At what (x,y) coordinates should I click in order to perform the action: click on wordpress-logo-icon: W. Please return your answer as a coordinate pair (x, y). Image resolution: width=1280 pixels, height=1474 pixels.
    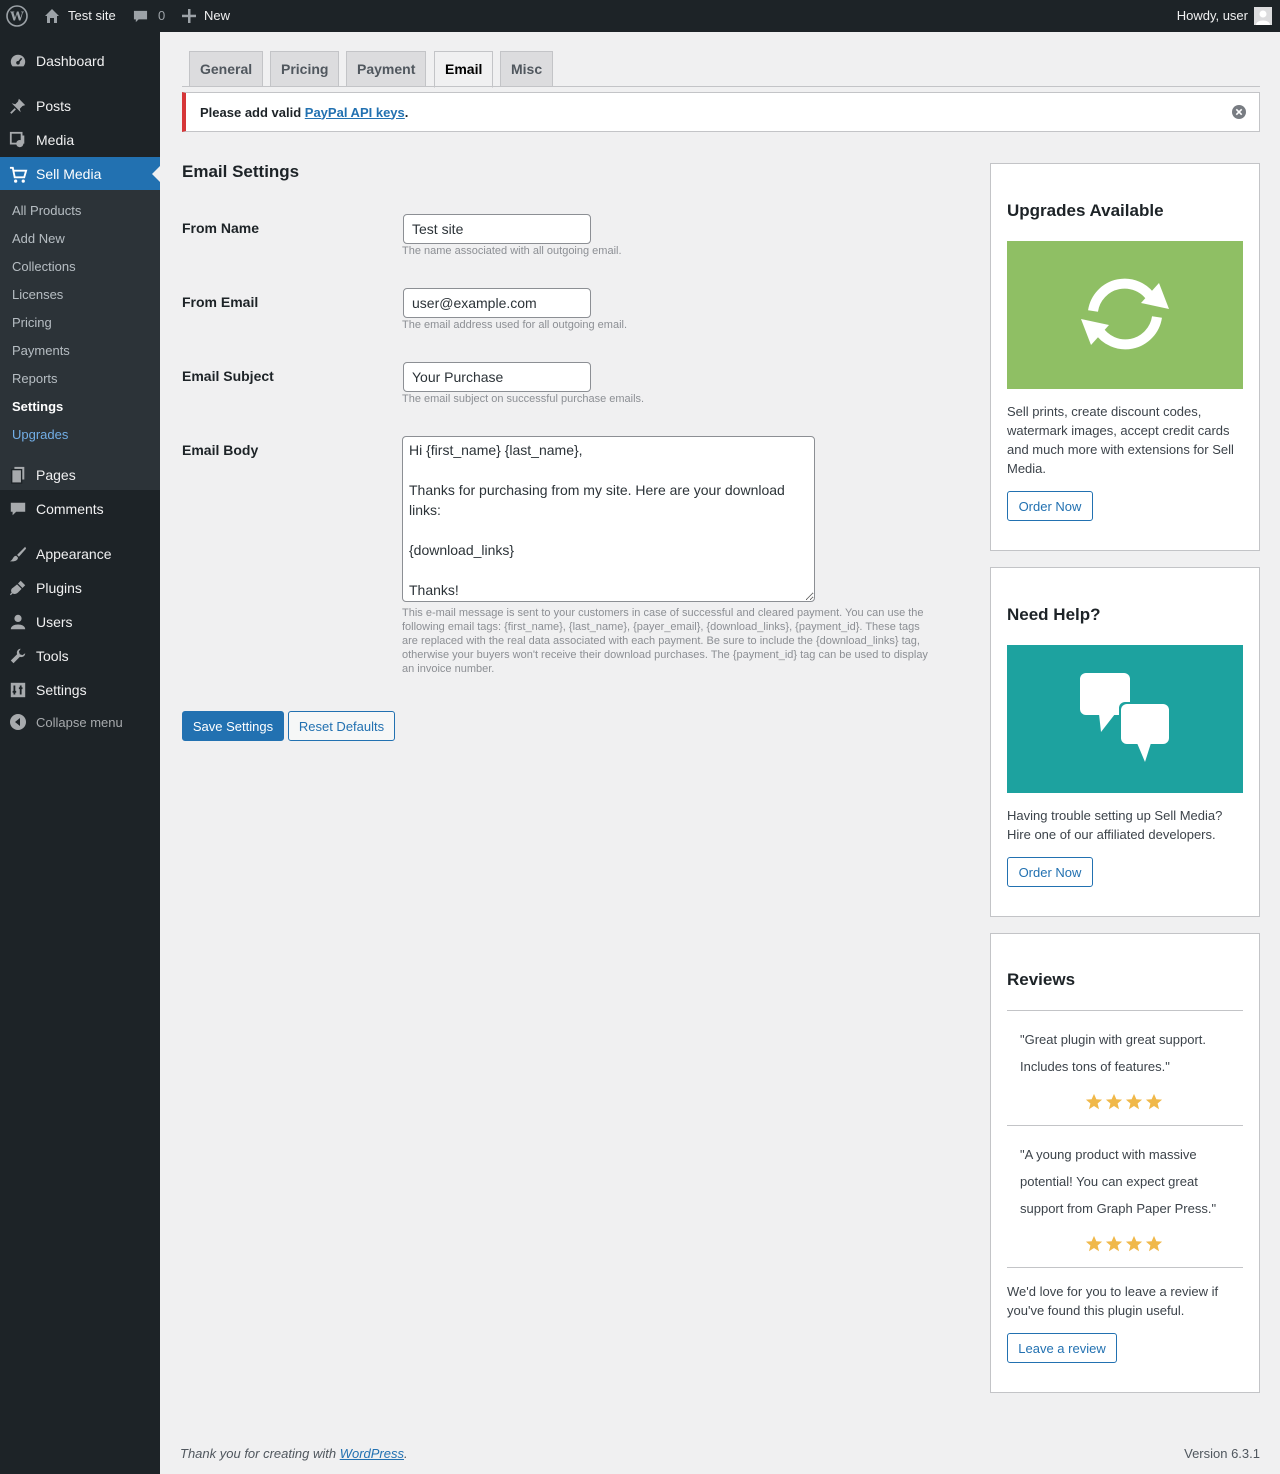
    Looking at the image, I should click on (17, 16).